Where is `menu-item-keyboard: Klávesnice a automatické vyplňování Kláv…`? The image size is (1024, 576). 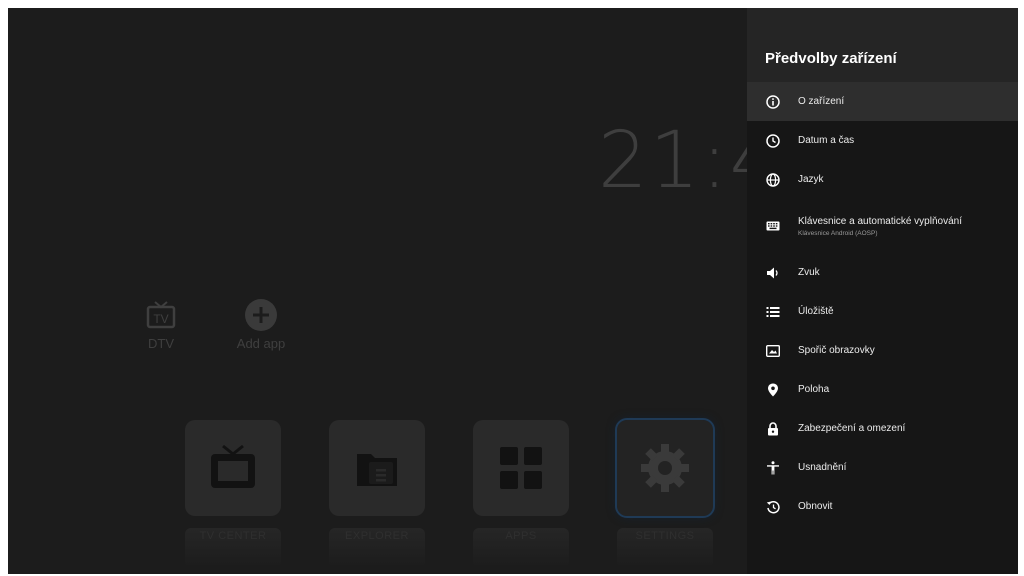 menu-item-keyboard: Klávesnice a automatické vyplňování Kláv… is located at coordinates (882, 226).